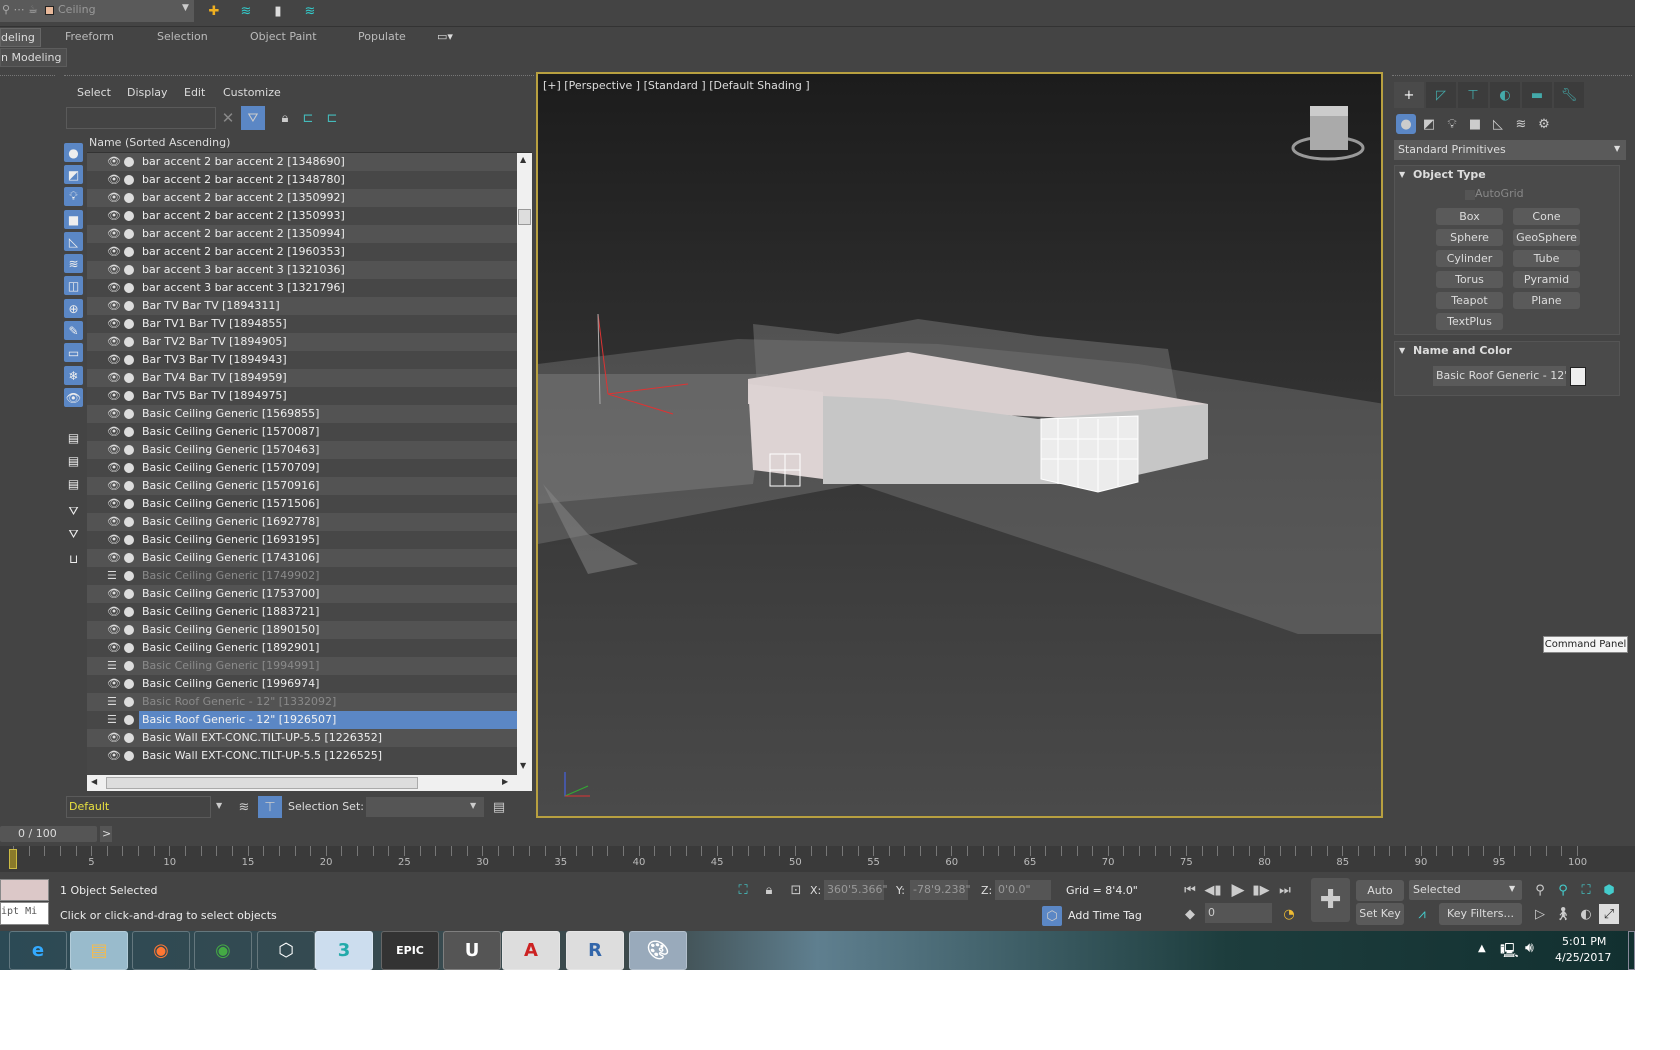 Image resolution: width=1680 pixels, height=1050 pixels. What do you see at coordinates (1462, 350) in the screenshot?
I see `rollout-title: Name and Color` at bounding box center [1462, 350].